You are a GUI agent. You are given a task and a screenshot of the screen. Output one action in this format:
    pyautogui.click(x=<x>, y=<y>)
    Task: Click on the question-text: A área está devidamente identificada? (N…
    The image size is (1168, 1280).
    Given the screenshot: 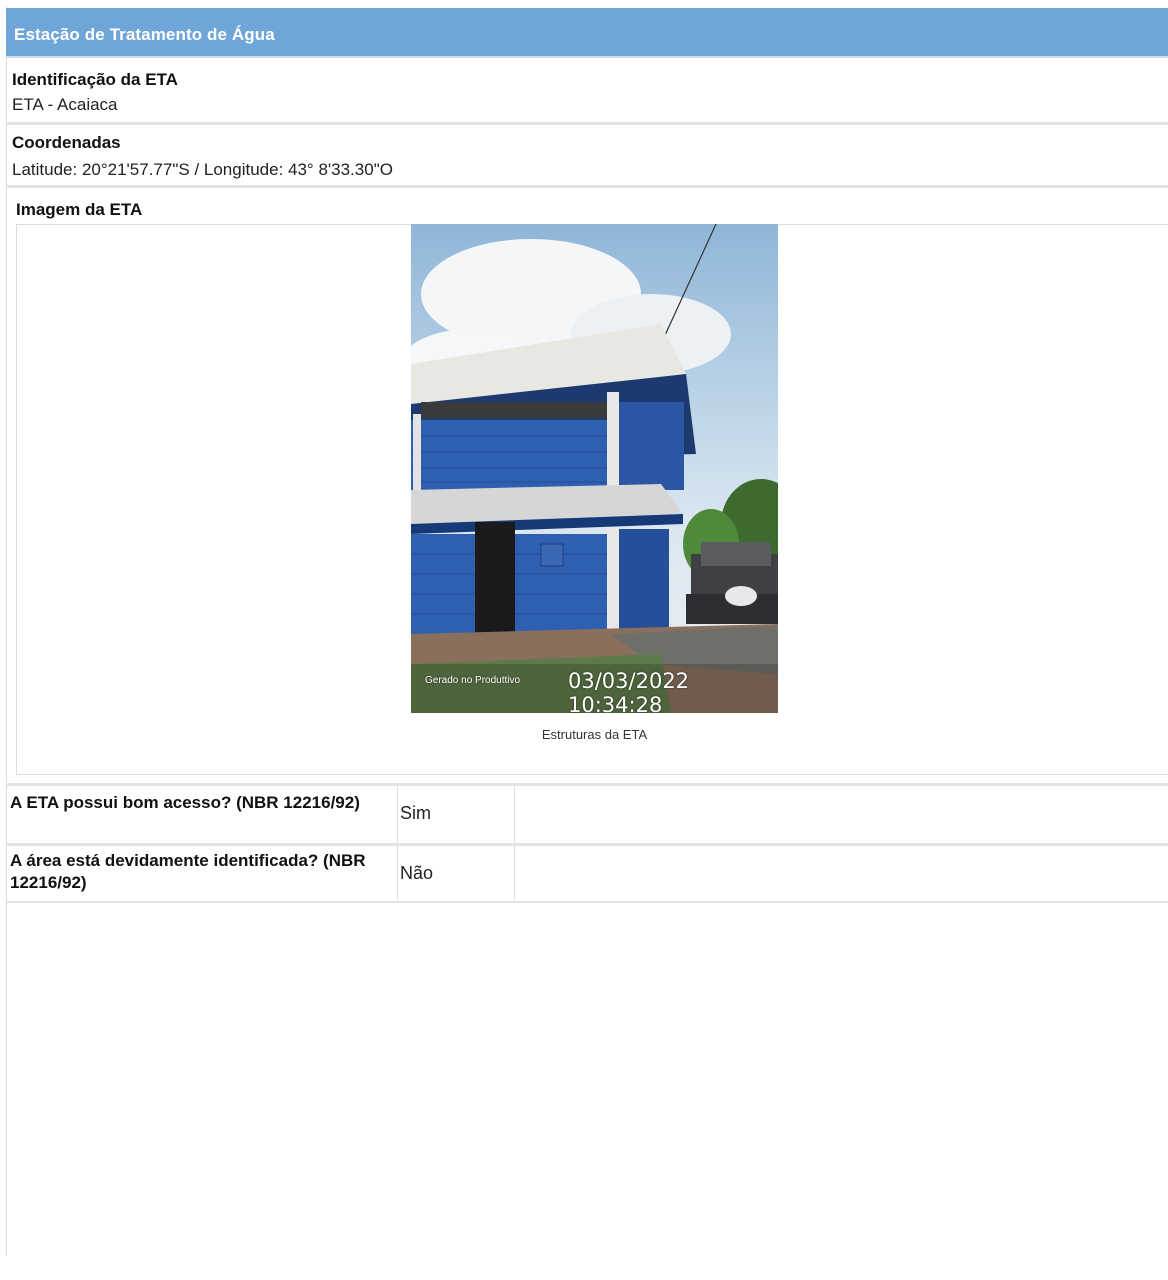 What is the action you would take?
    pyautogui.click(x=188, y=871)
    